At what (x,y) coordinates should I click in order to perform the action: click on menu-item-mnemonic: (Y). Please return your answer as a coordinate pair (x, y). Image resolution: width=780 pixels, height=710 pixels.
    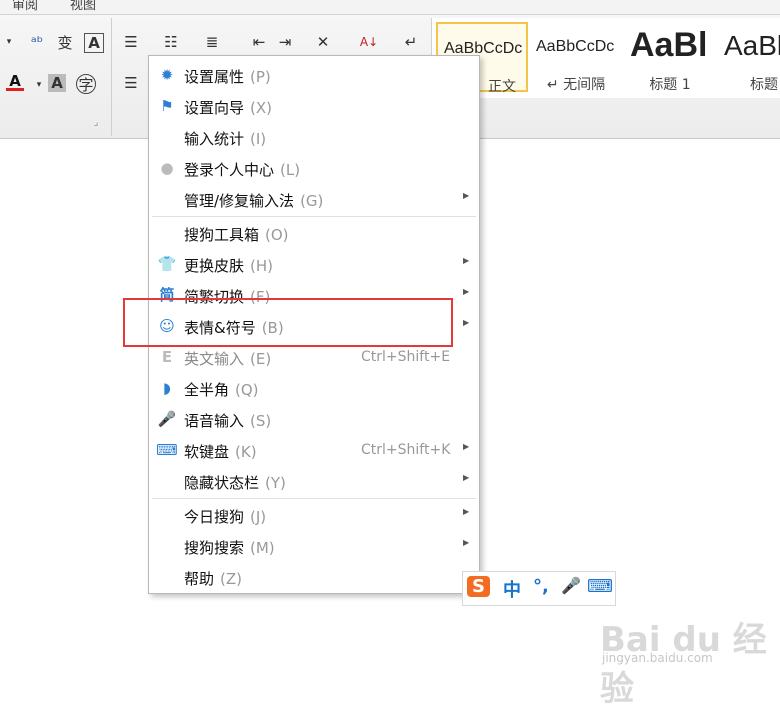
    Looking at the image, I should click on (275, 483).